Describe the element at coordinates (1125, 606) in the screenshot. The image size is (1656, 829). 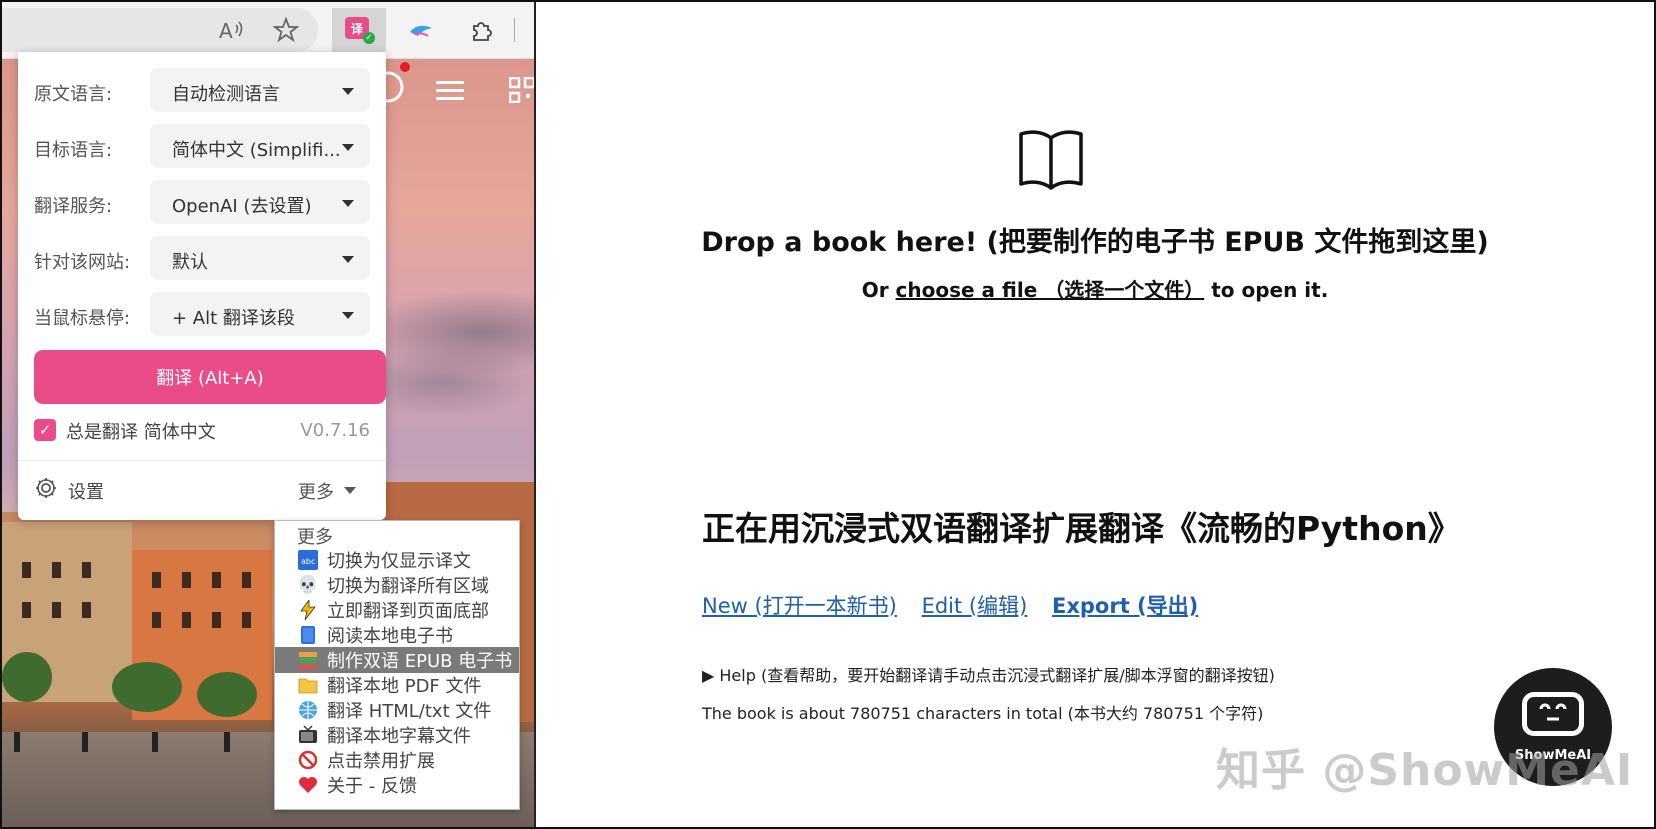
I see `export-link: Export (导出)` at that location.